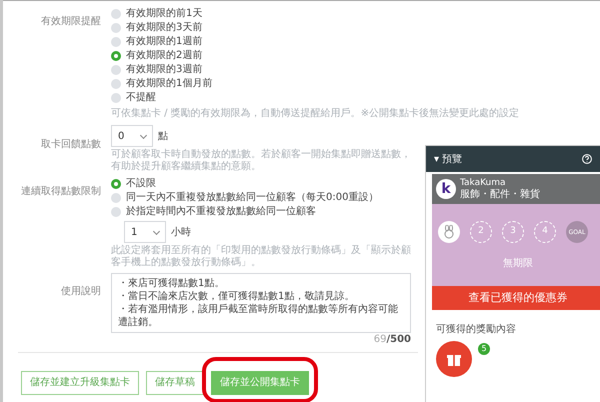 Image resolution: width=600 pixels, height=402 pixels. What do you see at coordinates (587, 159) in the screenshot?
I see `help-icon` at bounding box center [587, 159].